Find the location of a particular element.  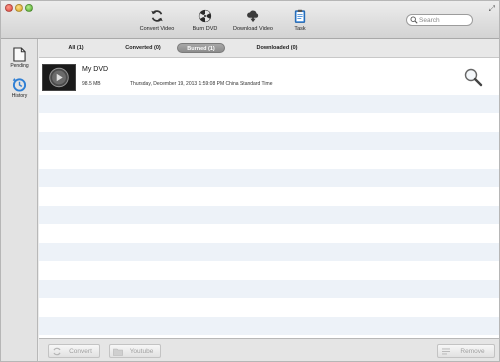

youtube-button-label: Youtube is located at coordinates (141, 351).